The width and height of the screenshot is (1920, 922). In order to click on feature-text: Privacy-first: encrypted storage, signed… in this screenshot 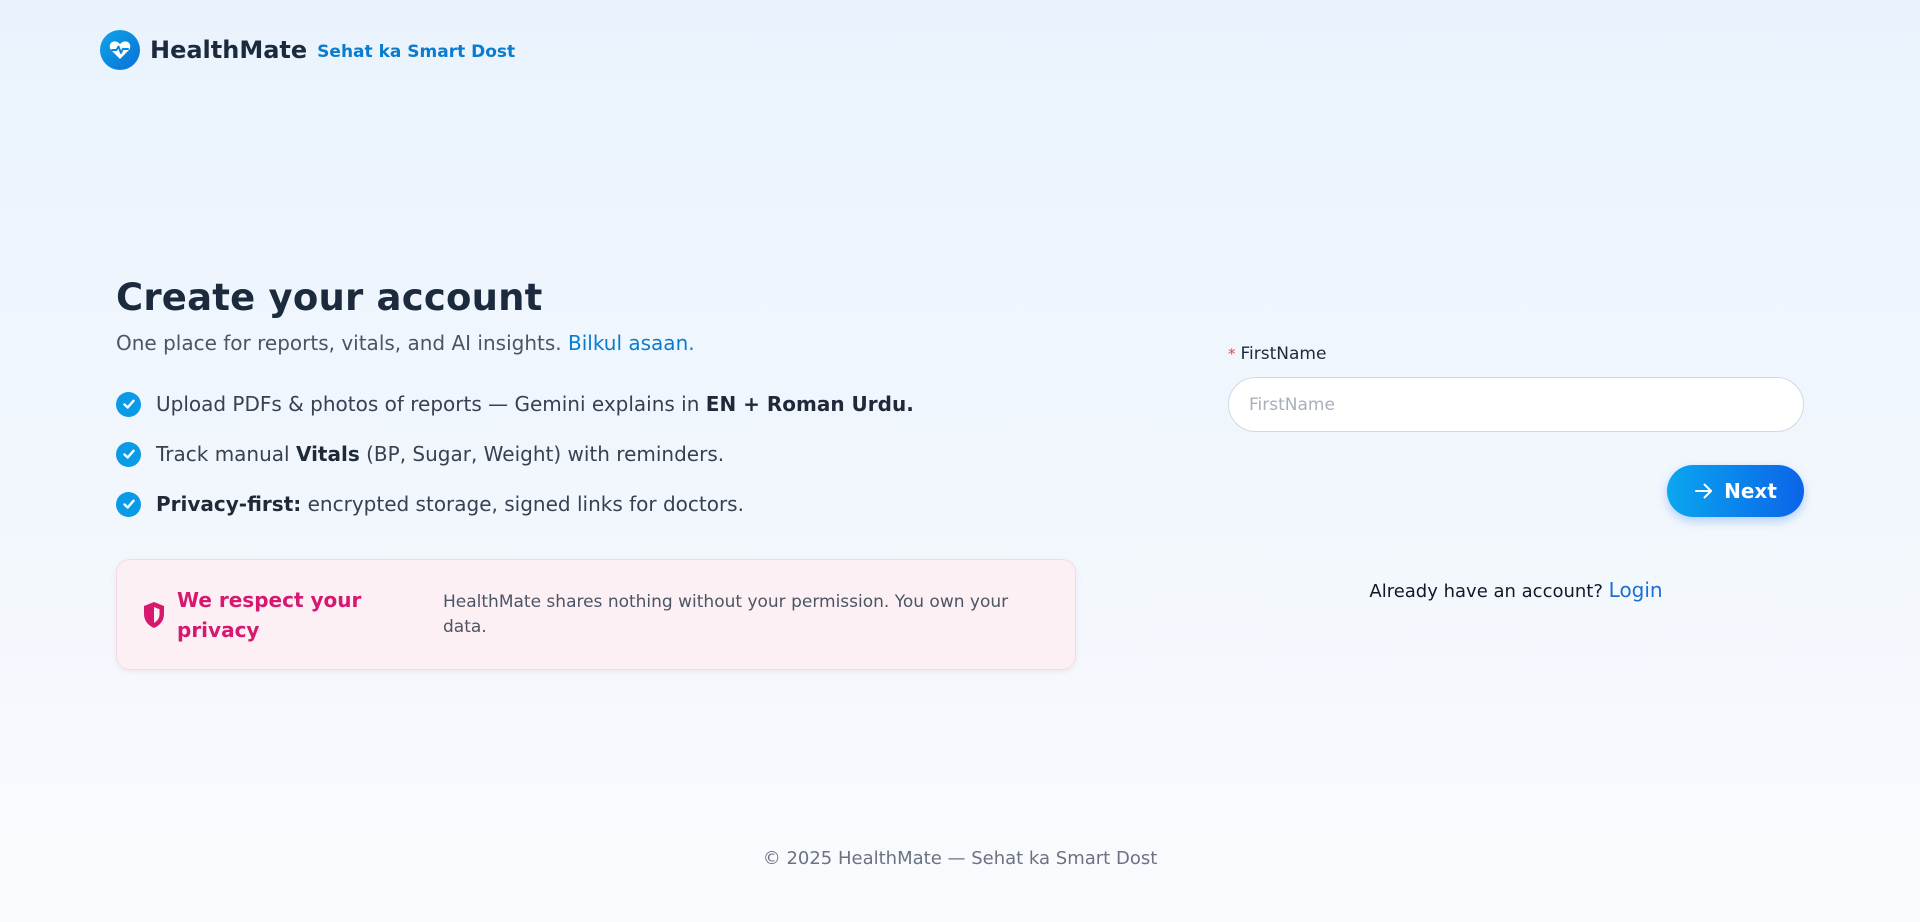, I will do `click(450, 504)`.